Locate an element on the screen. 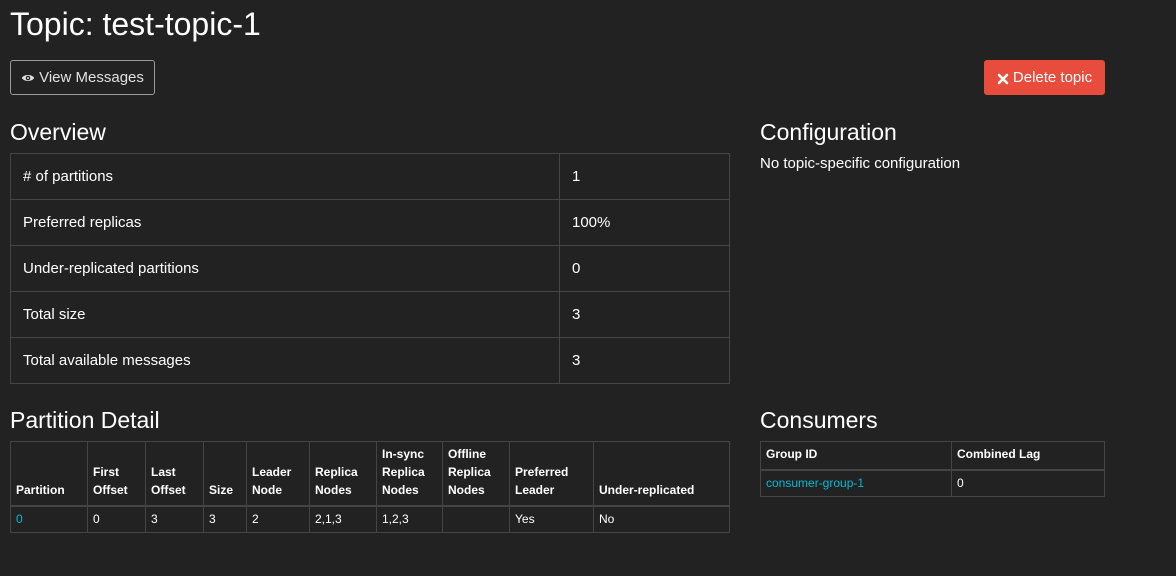 This screenshot has width=1176, height=576. column-header-under-replicated: Under-replicated is located at coordinates (661, 473).